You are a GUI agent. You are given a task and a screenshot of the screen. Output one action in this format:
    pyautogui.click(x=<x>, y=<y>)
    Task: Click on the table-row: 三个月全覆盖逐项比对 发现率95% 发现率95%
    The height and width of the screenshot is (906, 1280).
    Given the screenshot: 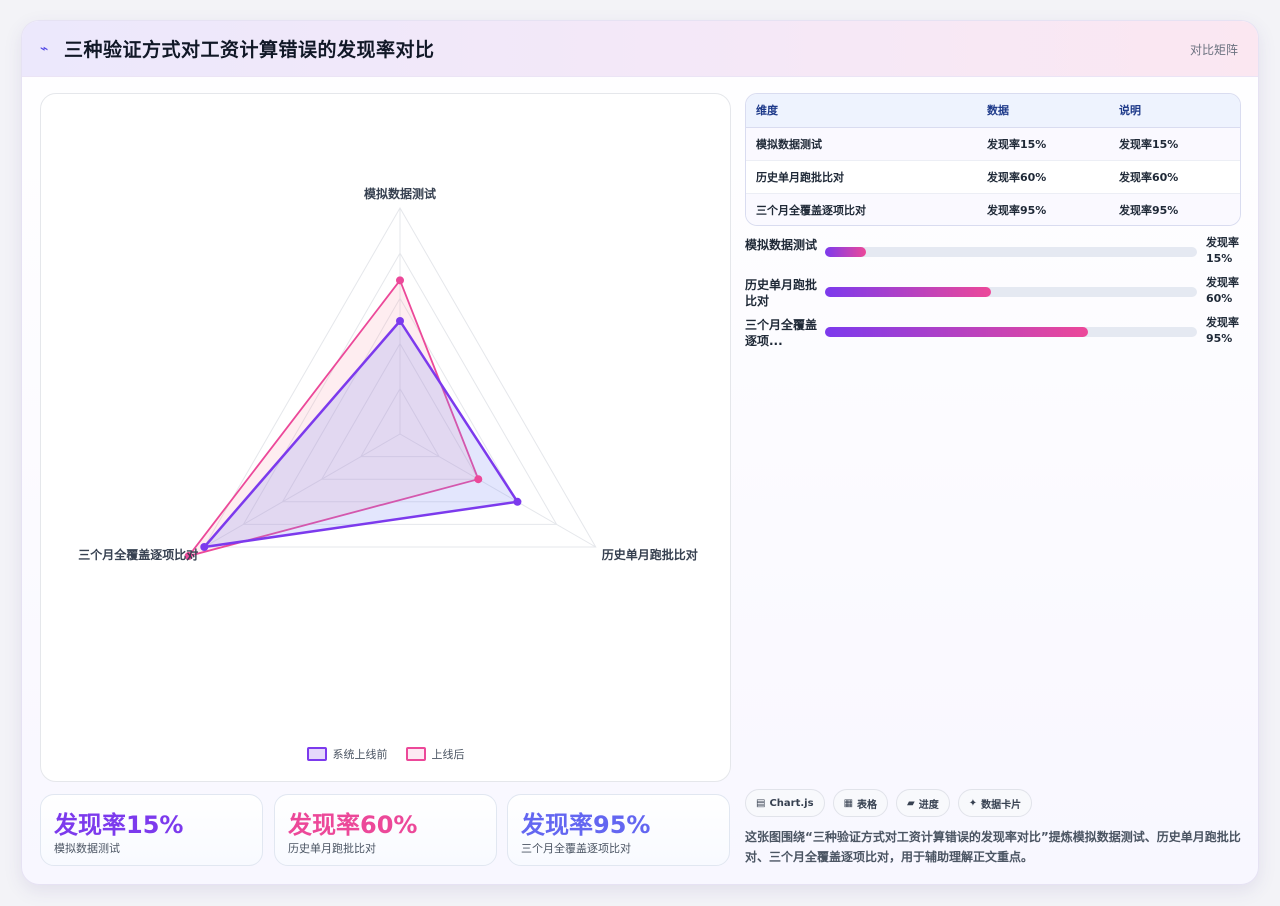 What is the action you would take?
    pyautogui.click(x=993, y=209)
    